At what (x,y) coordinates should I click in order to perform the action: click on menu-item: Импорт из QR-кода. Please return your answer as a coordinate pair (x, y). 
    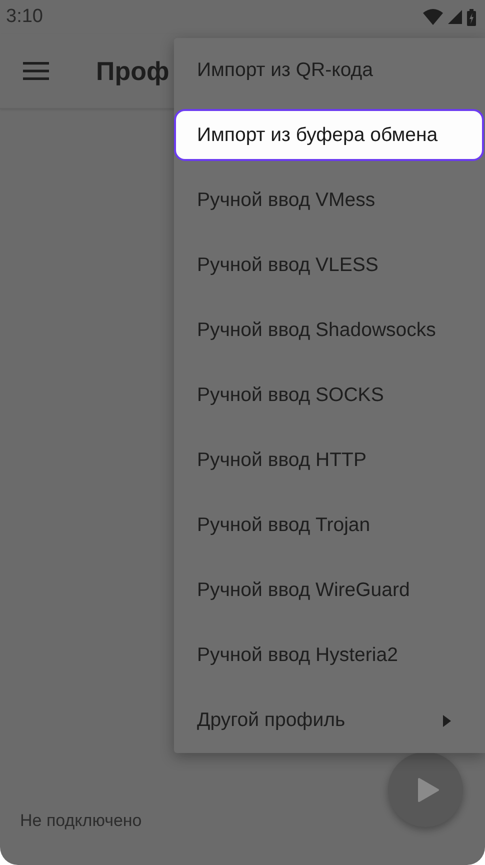
    Looking at the image, I should click on (329, 70).